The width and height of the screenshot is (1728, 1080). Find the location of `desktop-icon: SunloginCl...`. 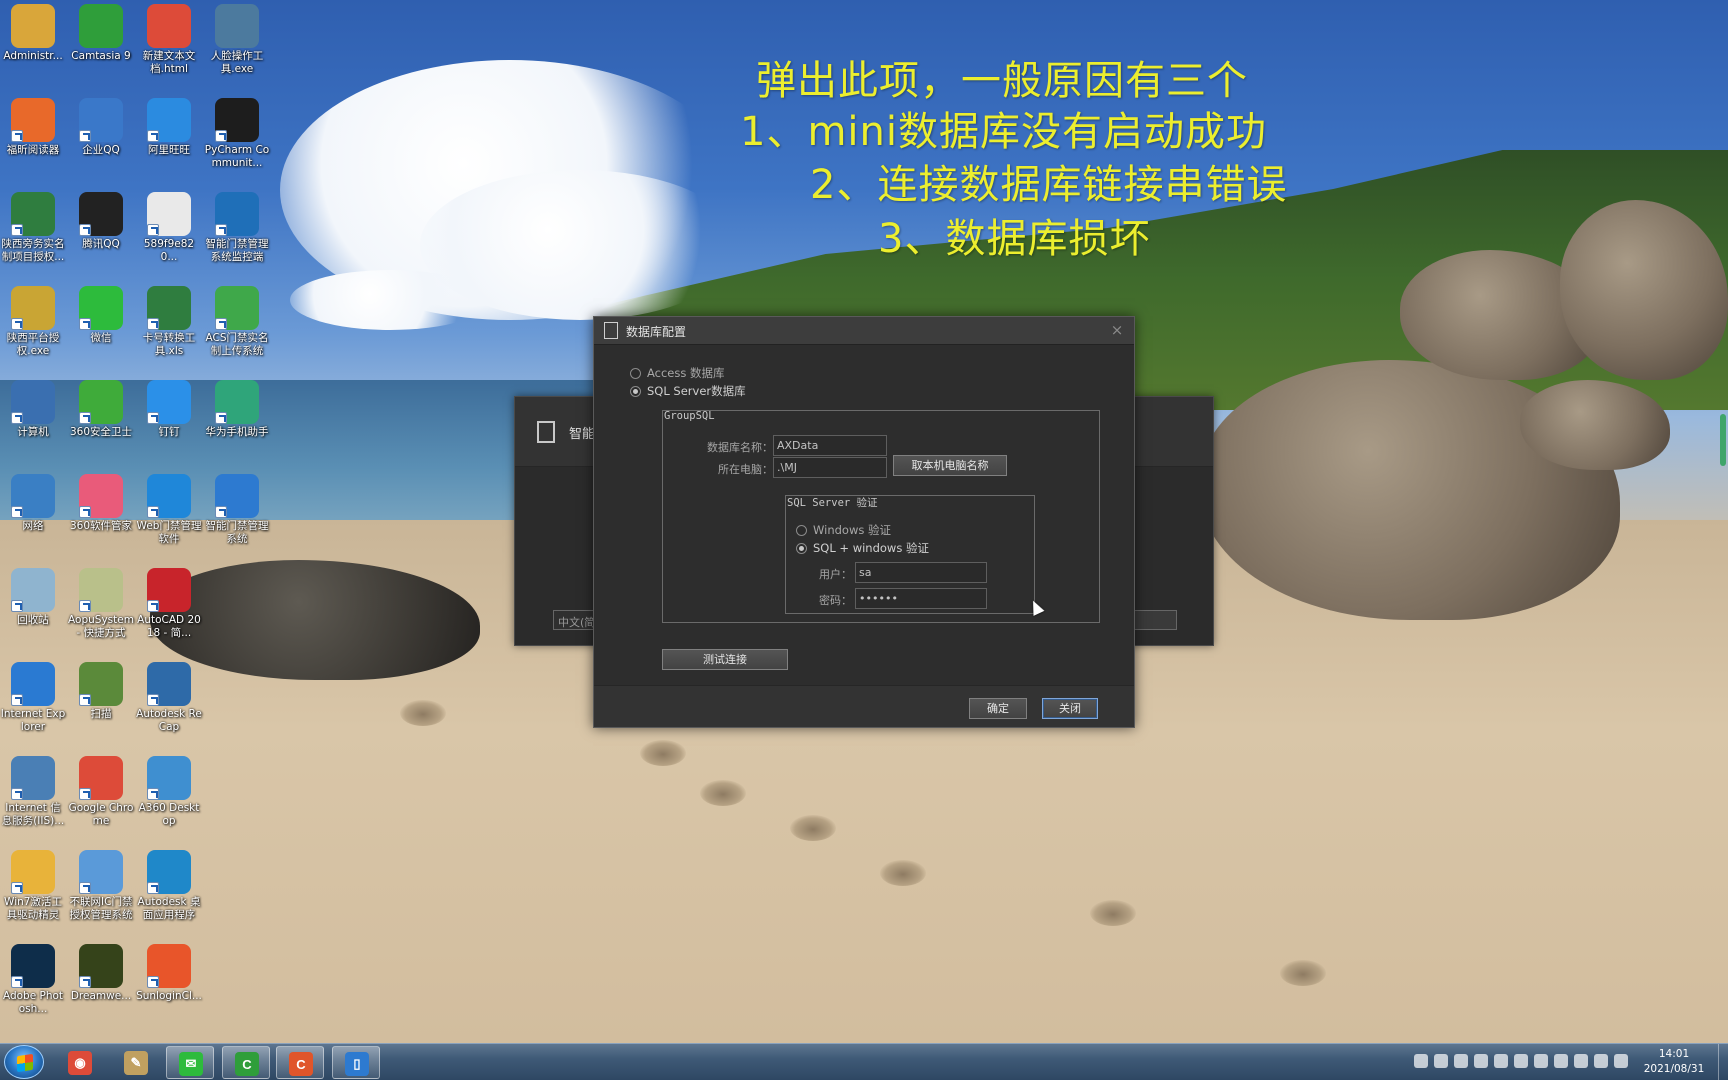

desktop-icon: SunloginCl... is located at coordinates (169, 983).